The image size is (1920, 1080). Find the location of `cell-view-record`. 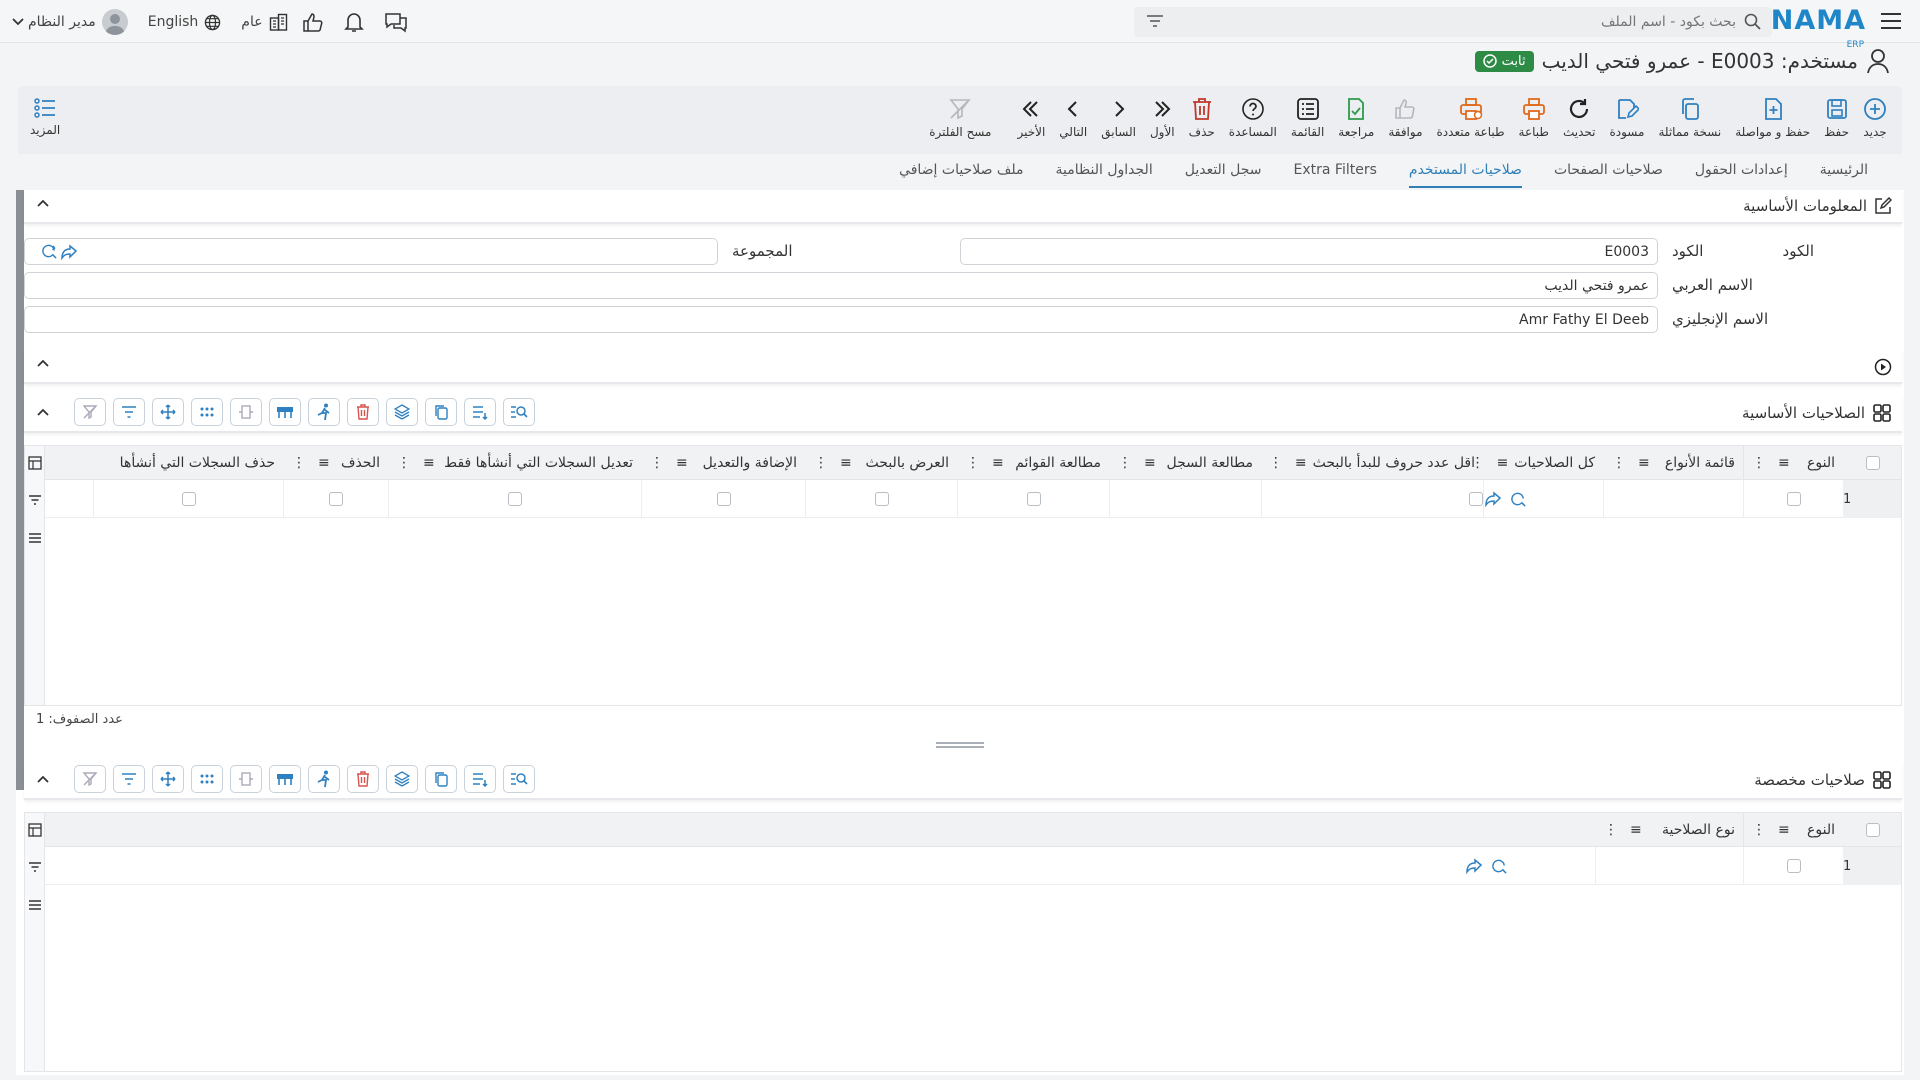

cell-view-record is located at coordinates (1033, 499).